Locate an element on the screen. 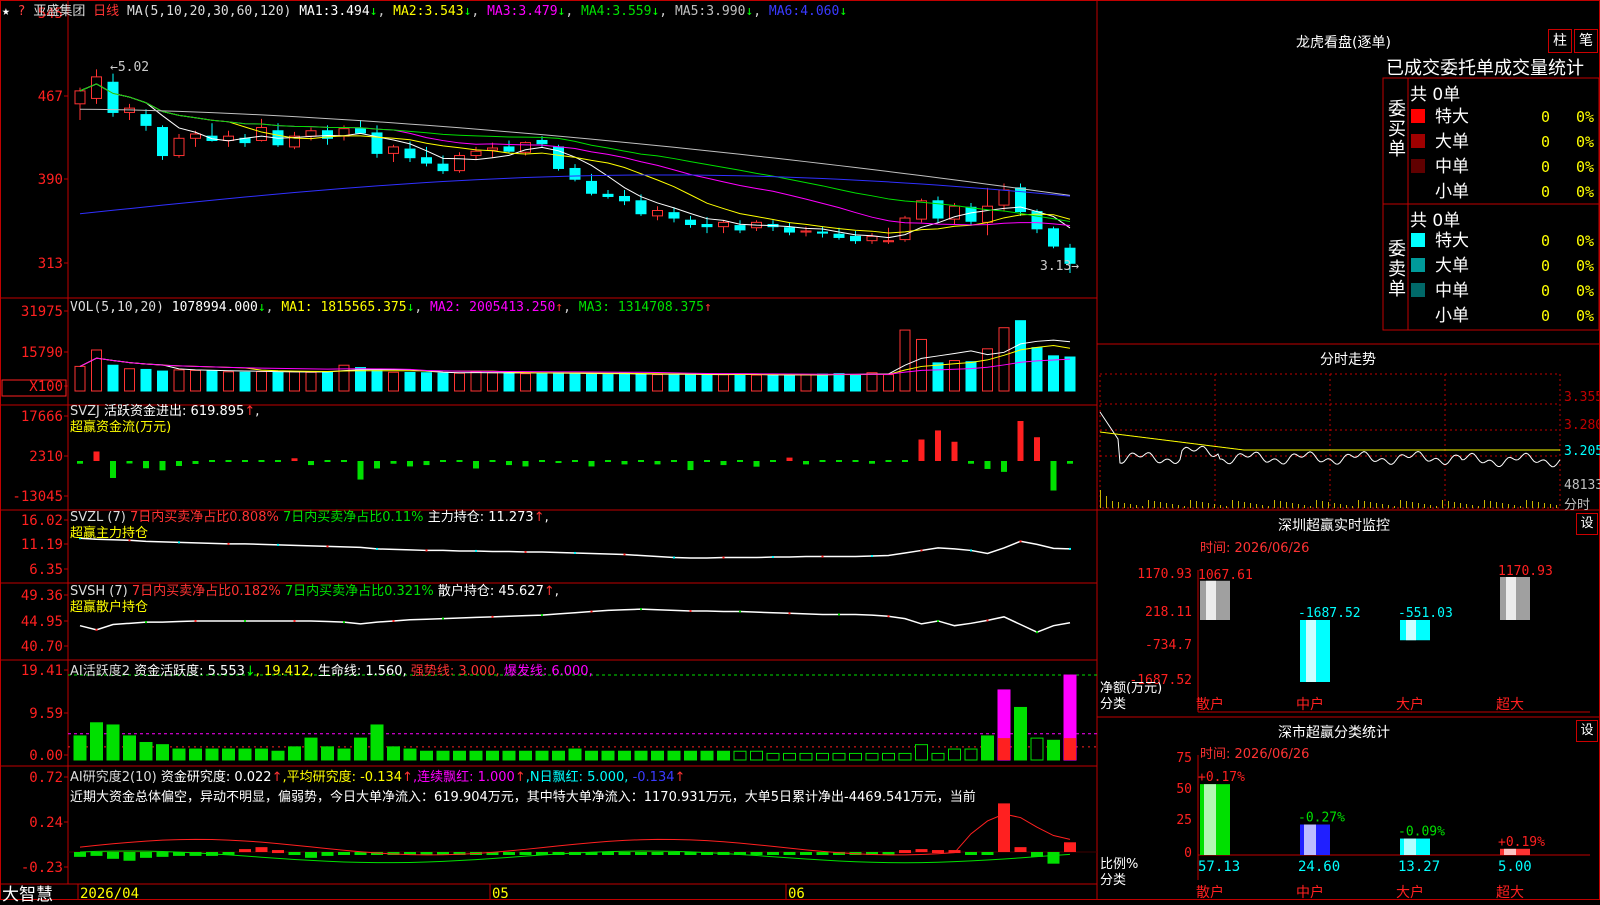 The width and height of the screenshot is (1600, 905). classify-axis-labels: 比例% 分类 is located at coordinates (1119, 873).